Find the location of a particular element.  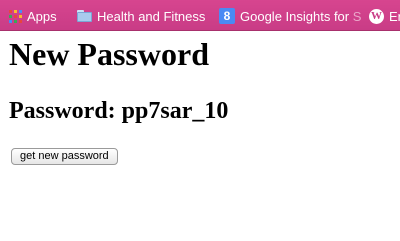

wordpress-icon: W is located at coordinates (376, 16).